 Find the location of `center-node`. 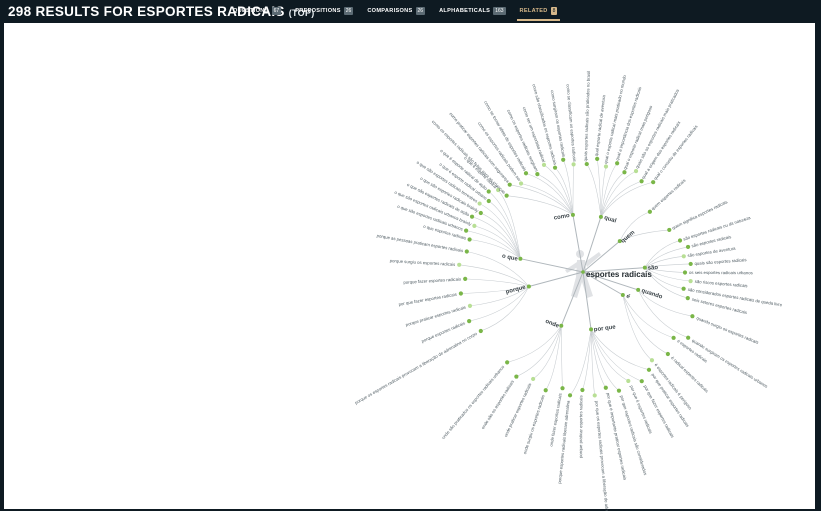

center-node is located at coordinates (583, 272).